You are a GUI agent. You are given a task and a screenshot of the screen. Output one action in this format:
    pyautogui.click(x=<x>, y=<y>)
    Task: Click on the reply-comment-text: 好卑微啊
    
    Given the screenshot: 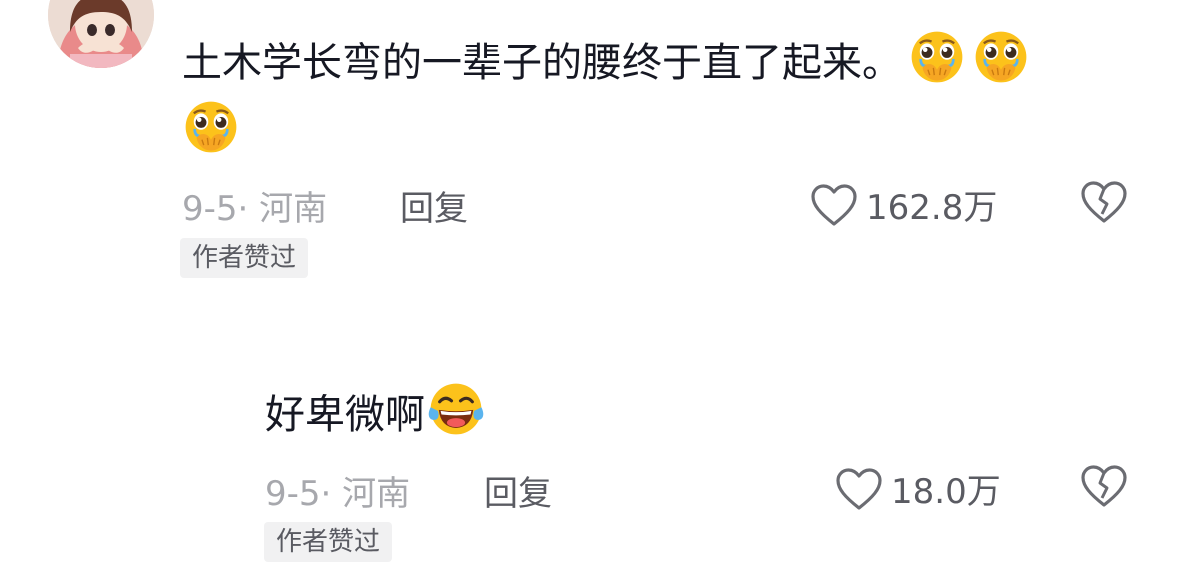 What is the action you would take?
    pyautogui.click(x=375, y=414)
    